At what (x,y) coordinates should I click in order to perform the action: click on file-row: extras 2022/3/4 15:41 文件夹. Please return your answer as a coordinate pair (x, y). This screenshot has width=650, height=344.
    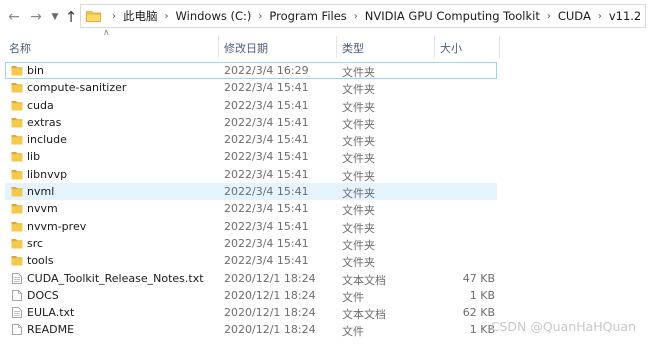
    Looking at the image, I should click on (325, 122).